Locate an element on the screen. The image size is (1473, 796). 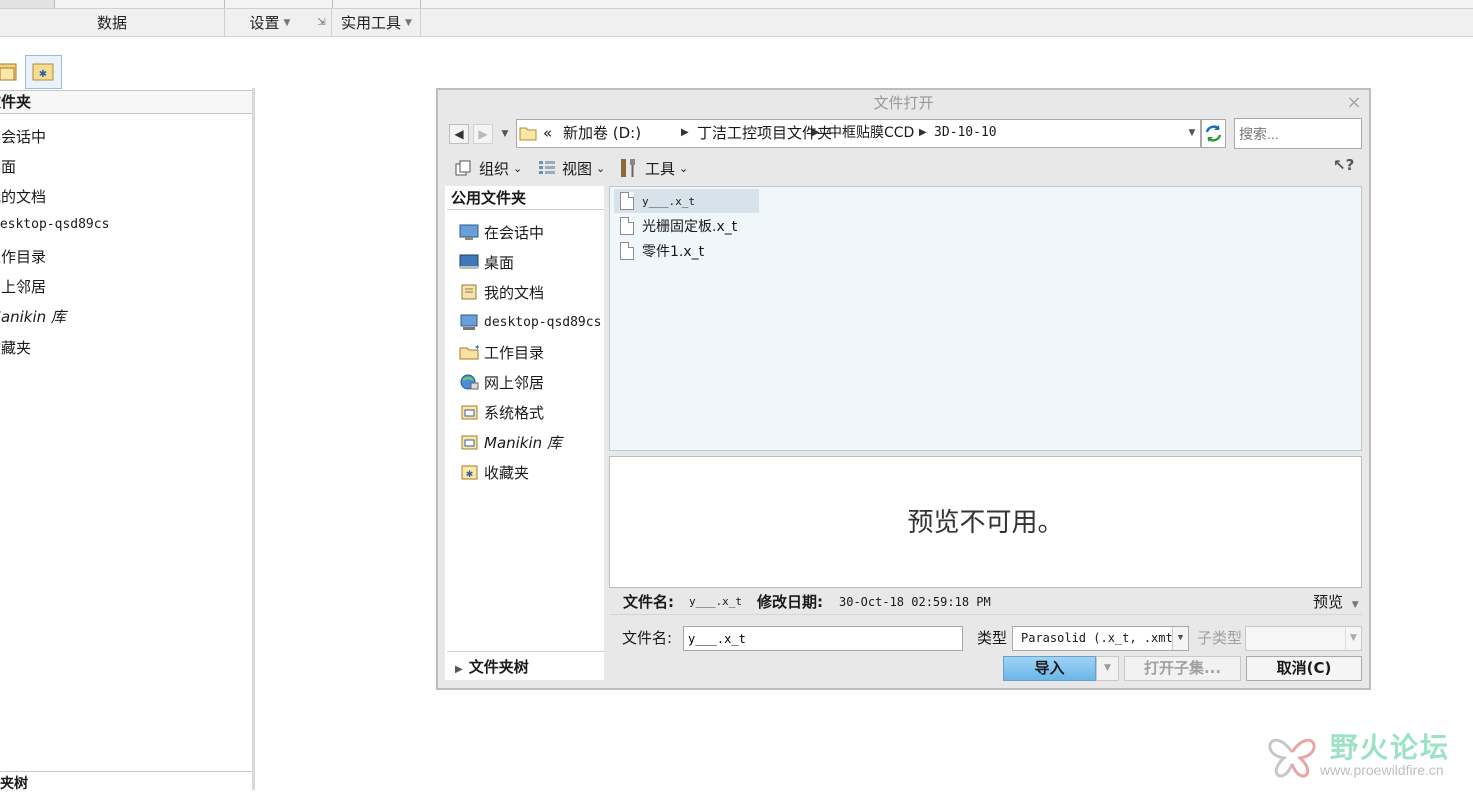
sidebar-item-label: 收藏夹 is located at coordinates (507, 472).